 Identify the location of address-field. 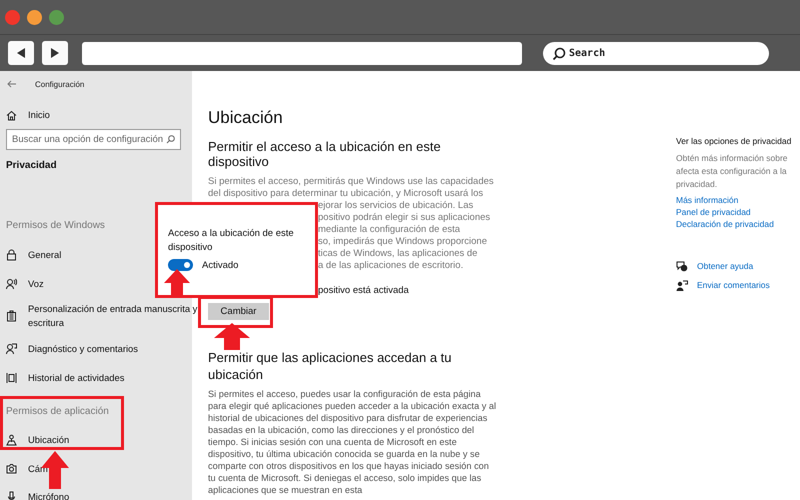
(302, 53).